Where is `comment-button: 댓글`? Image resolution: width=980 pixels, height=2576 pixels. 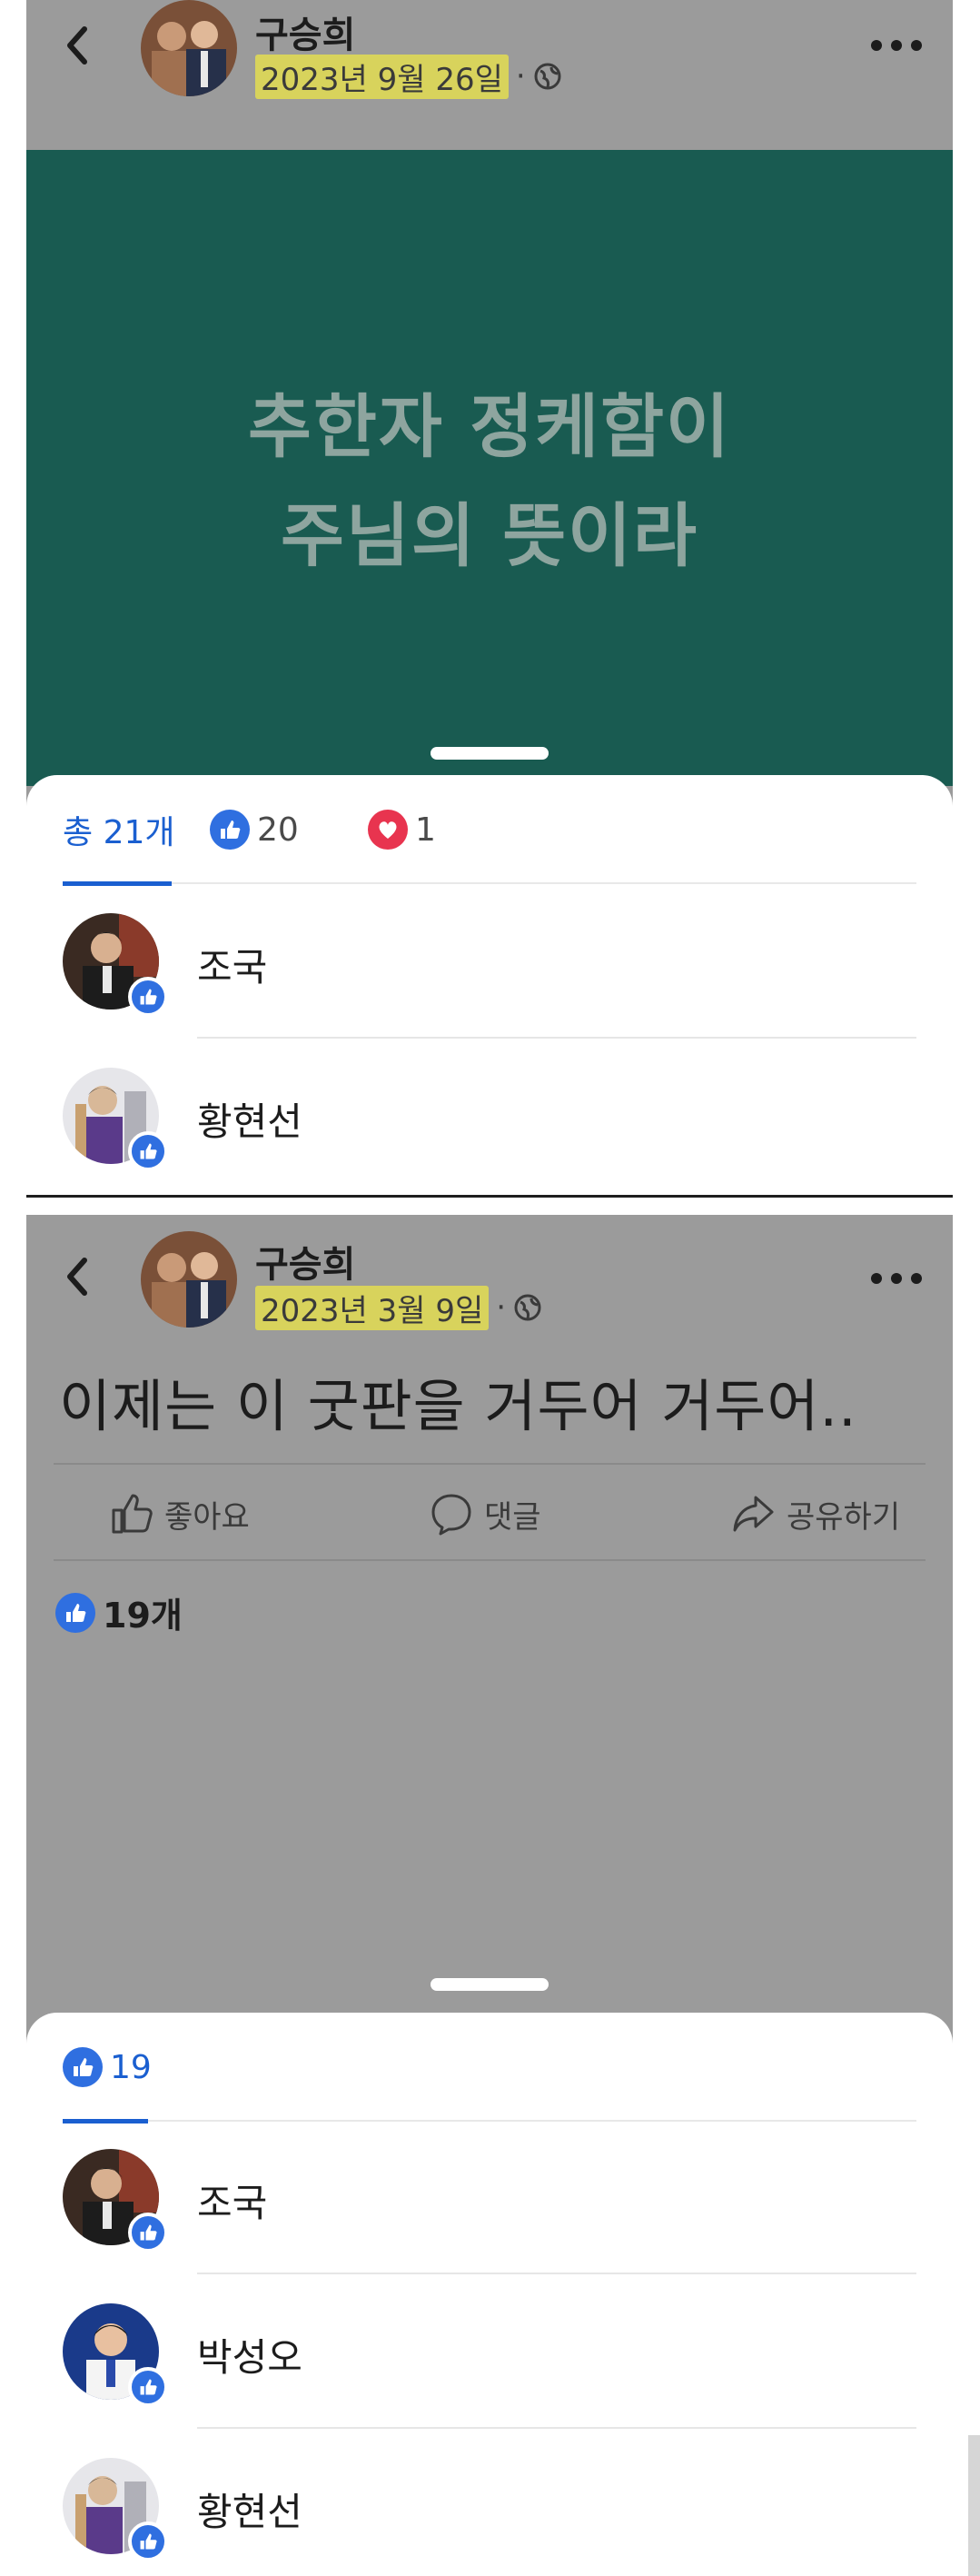 comment-button: 댓글 is located at coordinates (484, 1514).